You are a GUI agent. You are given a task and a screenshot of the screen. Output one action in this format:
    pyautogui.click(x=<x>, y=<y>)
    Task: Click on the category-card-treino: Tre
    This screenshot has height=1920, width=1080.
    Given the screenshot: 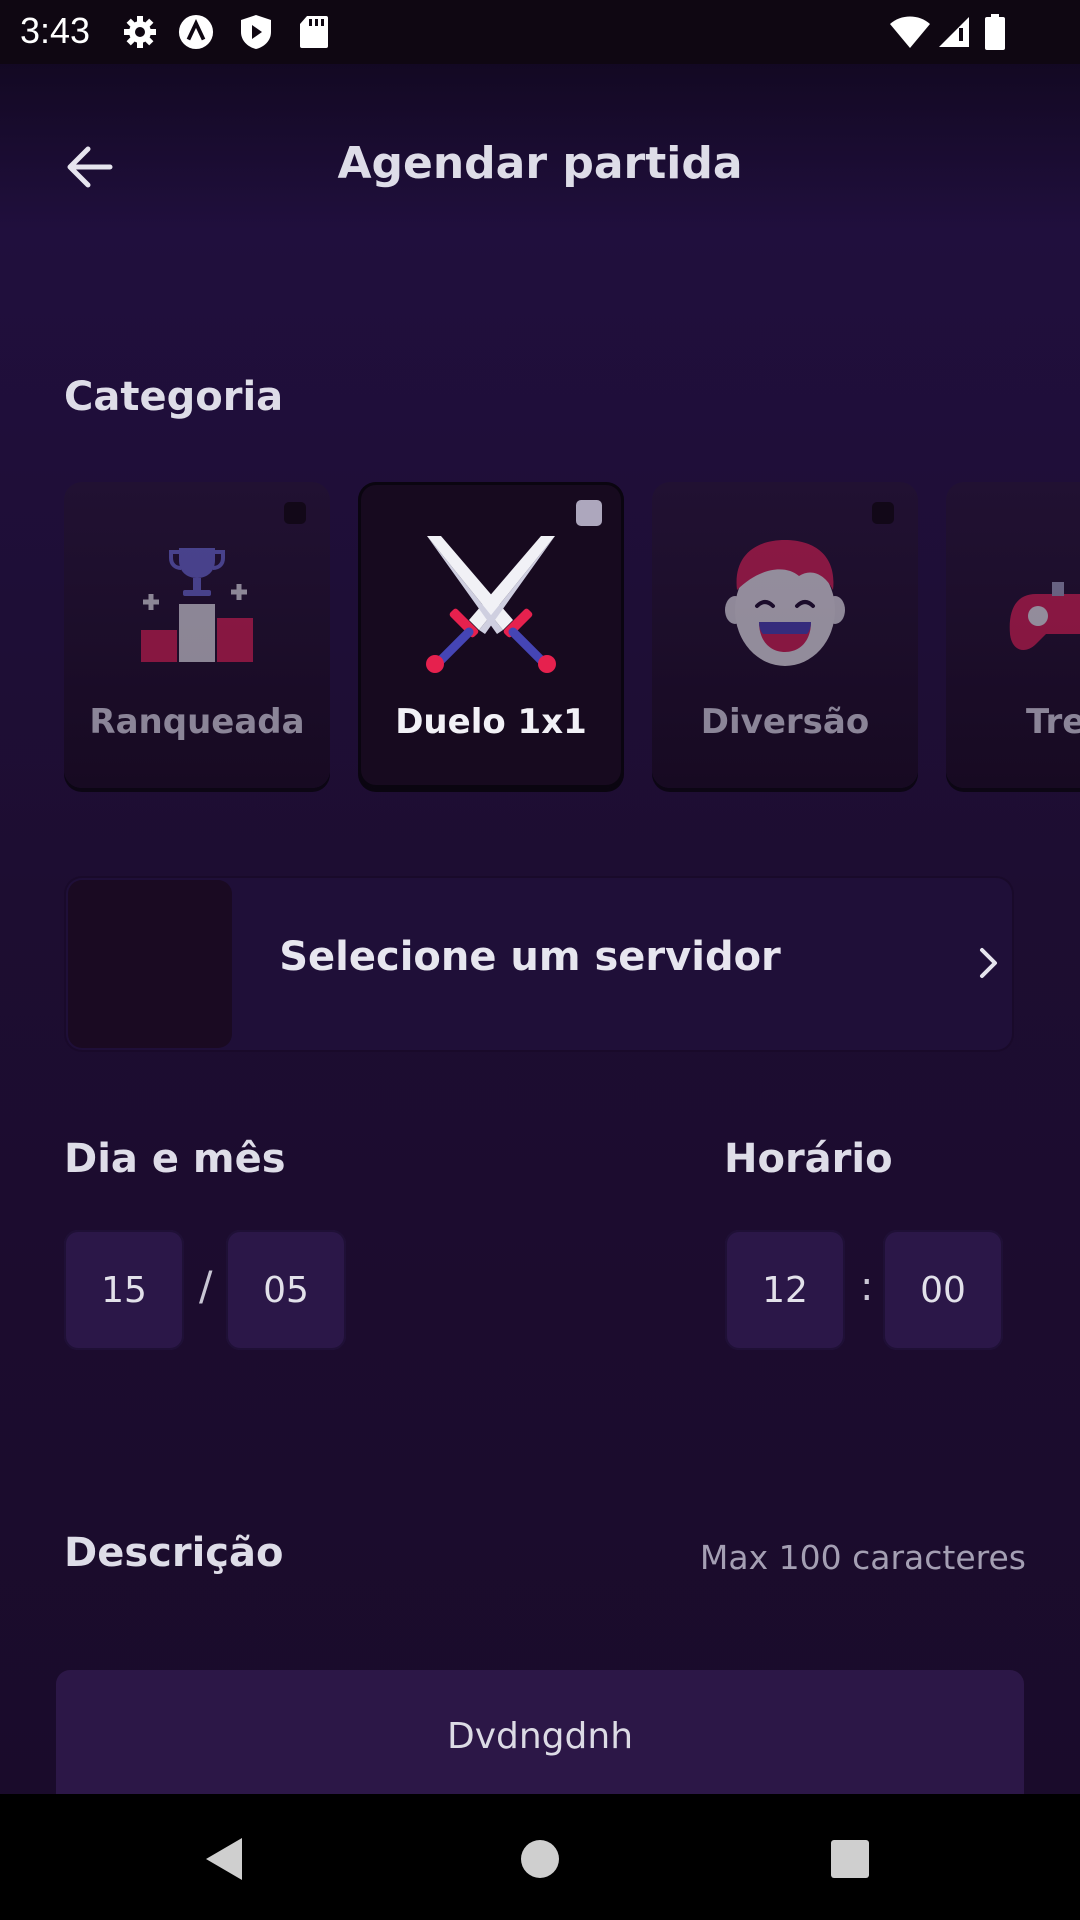 What is the action you would take?
    pyautogui.click(x=1013, y=635)
    